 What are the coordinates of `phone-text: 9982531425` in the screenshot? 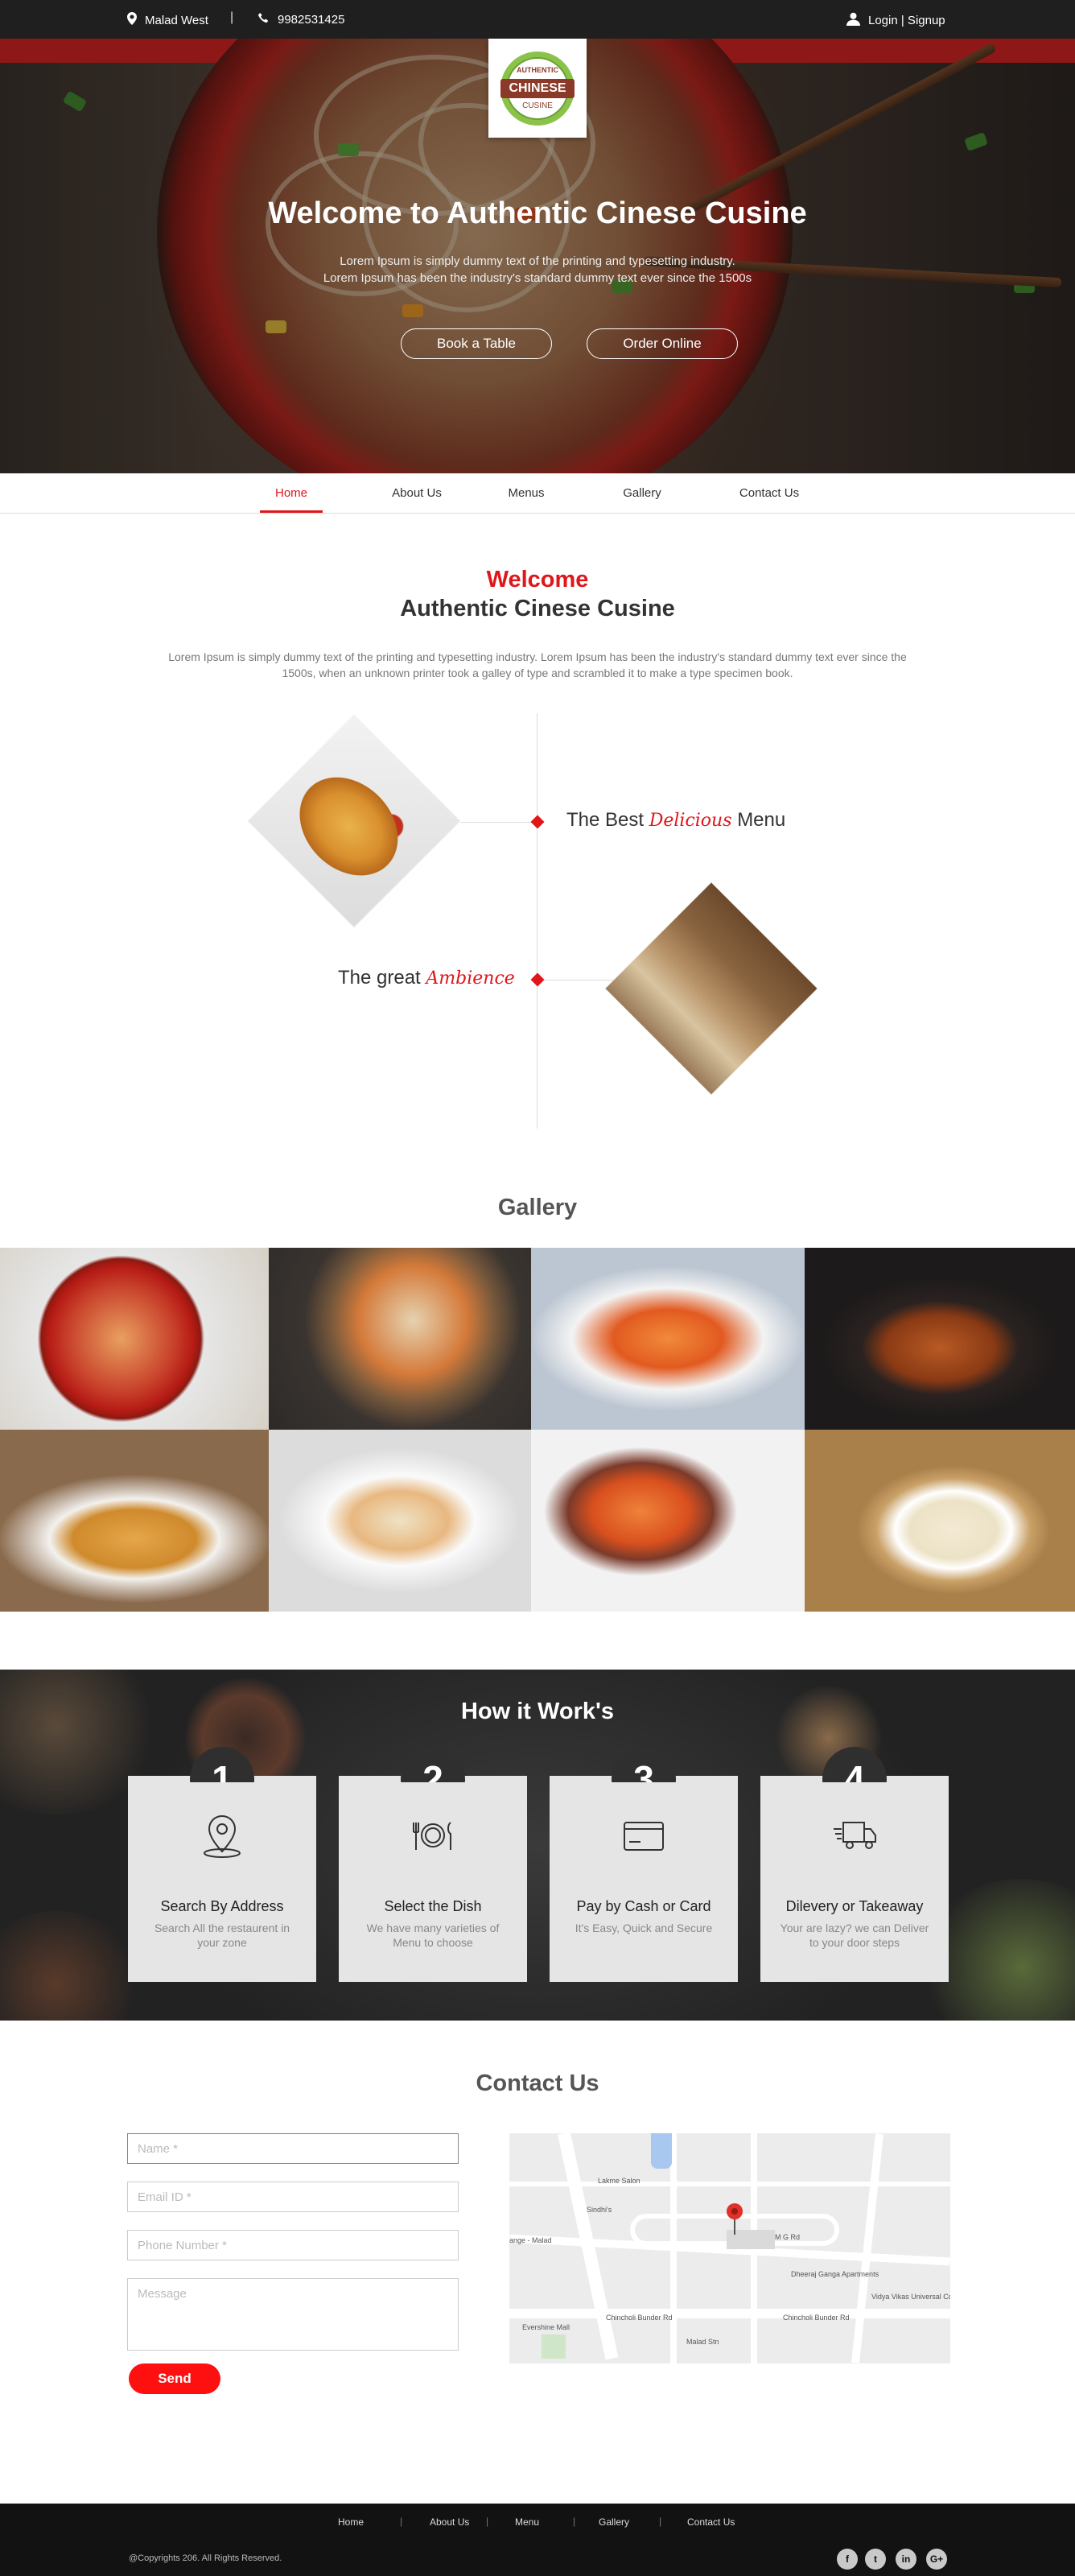 It's located at (311, 20).